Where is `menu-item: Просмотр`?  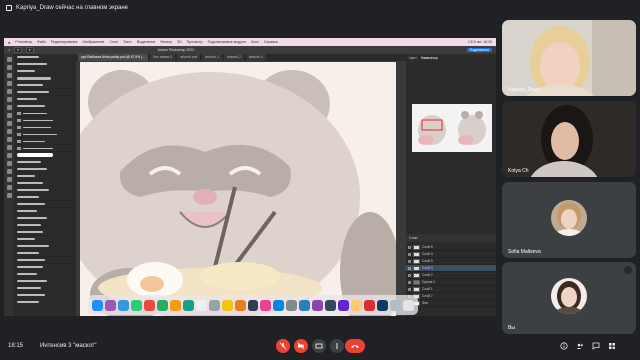
menu-item: Просмотр is located at coordinates (195, 42).